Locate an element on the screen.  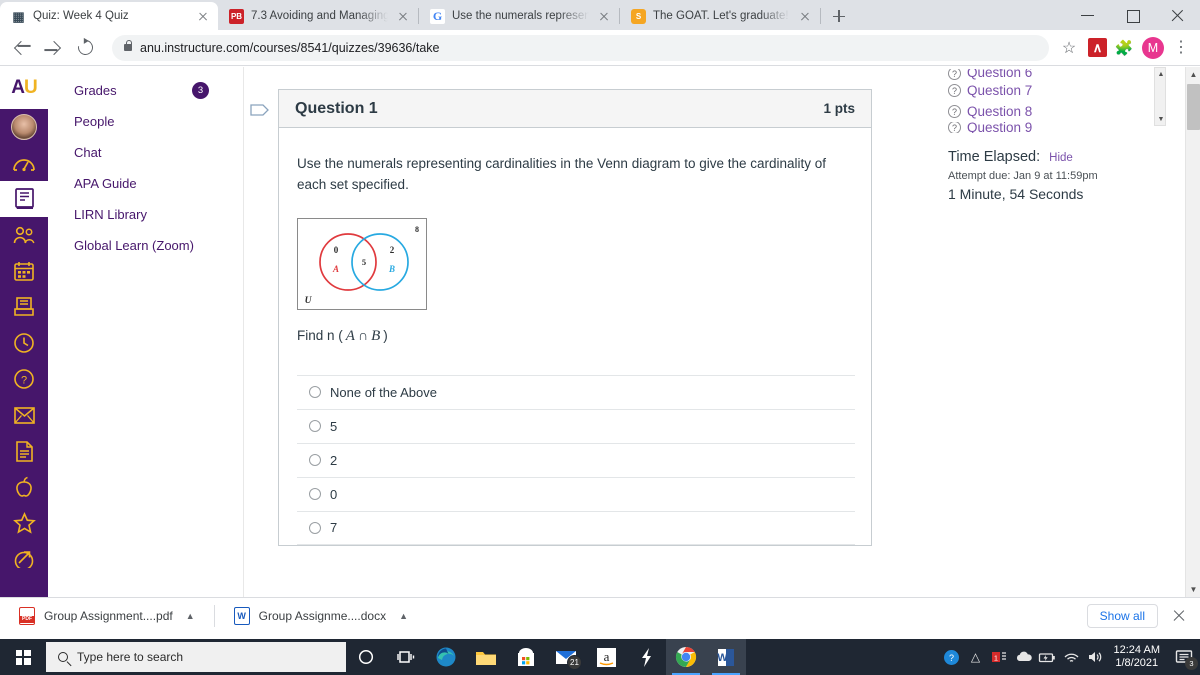
lightning-app-button is located at coordinates (646, 657).